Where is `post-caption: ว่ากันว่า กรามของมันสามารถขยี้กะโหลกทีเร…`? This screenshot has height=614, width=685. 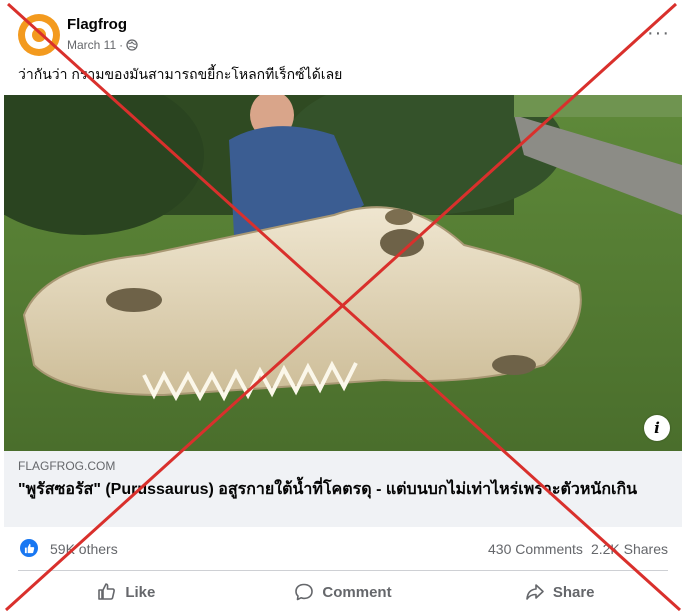
post-caption: ว่ากันว่า กรามของมันสามารถขยี้กะโหลกทีเร… is located at coordinates (180, 74).